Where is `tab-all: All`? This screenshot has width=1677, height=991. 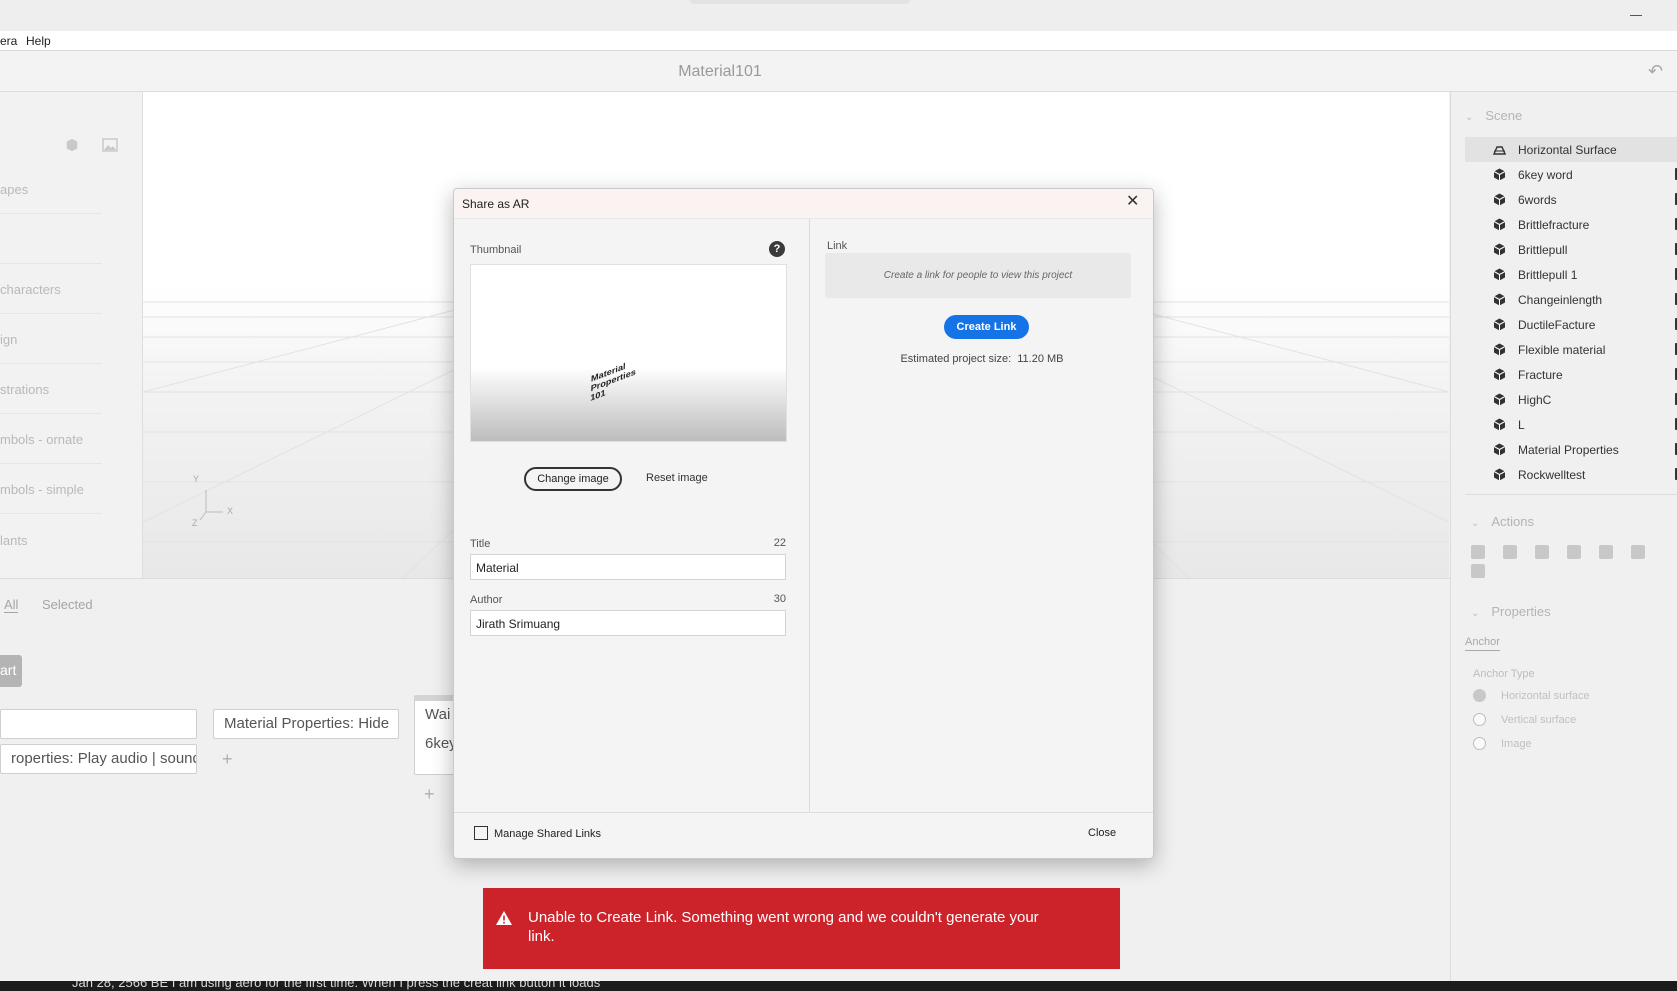
tab-all: All is located at coordinates (11, 605).